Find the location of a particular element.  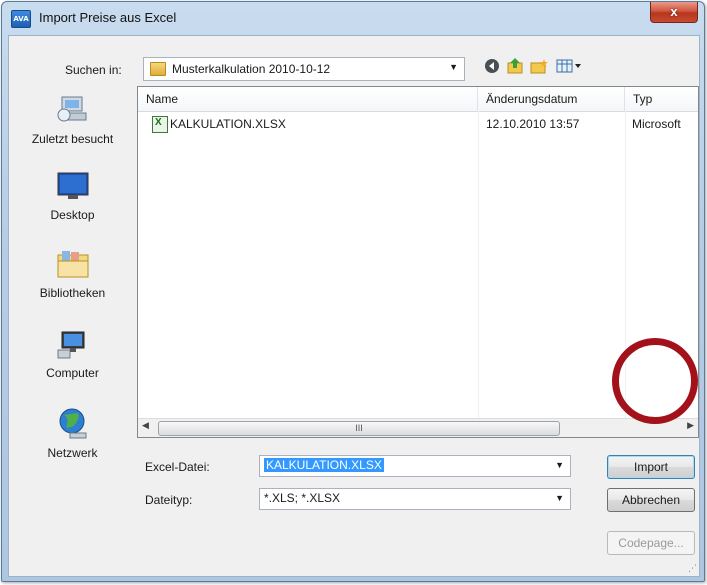

place-libraries: Bibliotheken is located at coordinates (72, 274).